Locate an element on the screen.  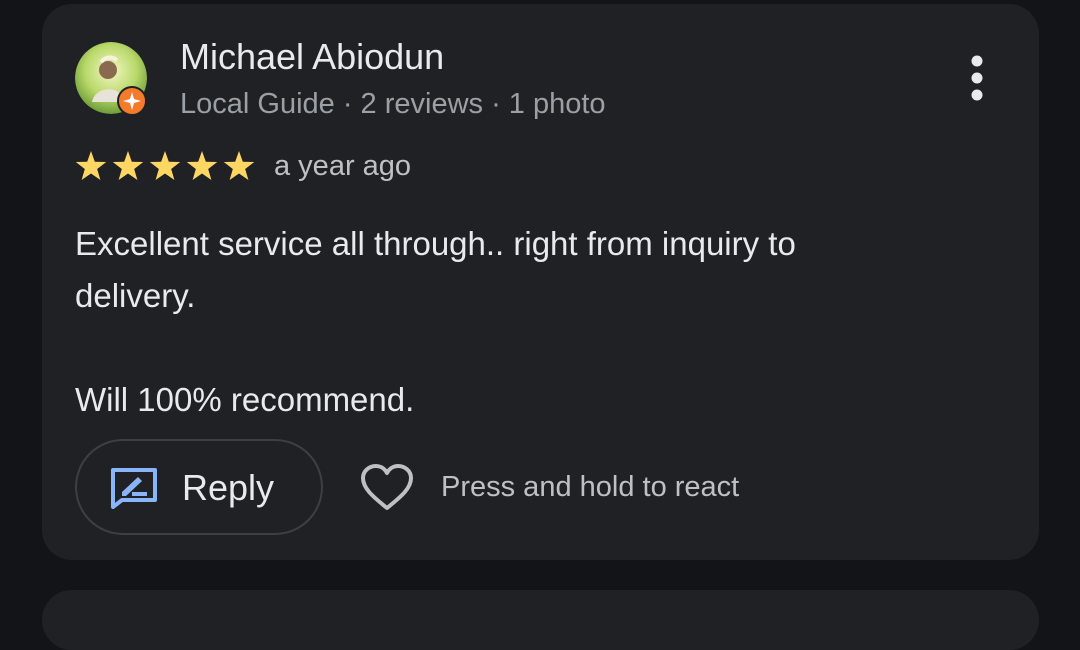
author-meta: Local Guide · 2 reviews · 1 photo is located at coordinates (393, 104).